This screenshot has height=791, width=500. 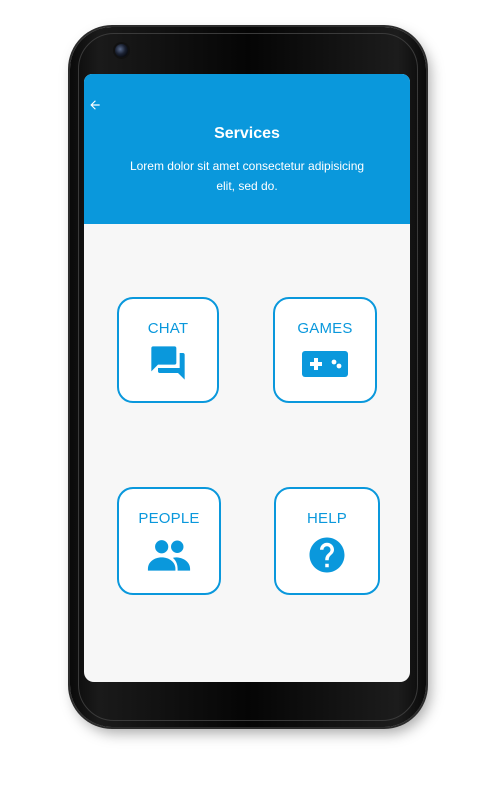 What do you see at coordinates (247, 133) in the screenshot?
I see `page-title: Services` at bounding box center [247, 133].